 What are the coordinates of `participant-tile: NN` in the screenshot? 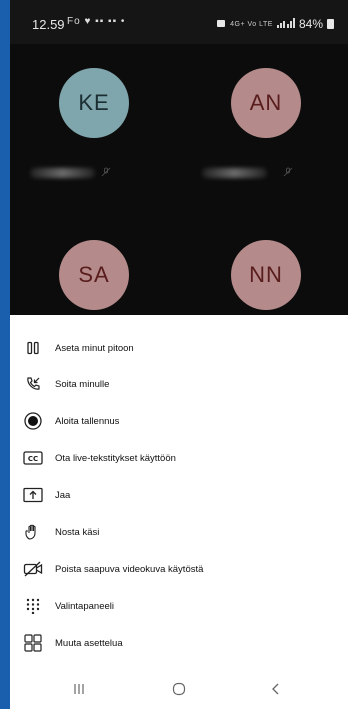 It's located at (263, 247).